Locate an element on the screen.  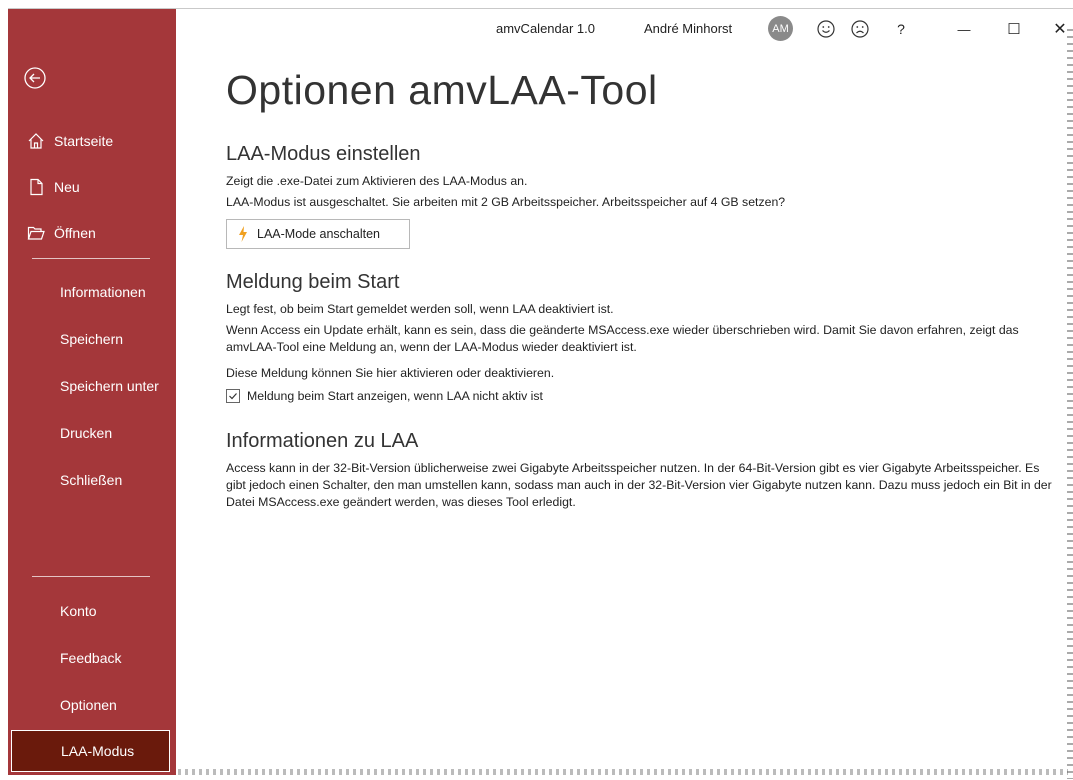
avatar: AM is located at coordinates (780, 28).